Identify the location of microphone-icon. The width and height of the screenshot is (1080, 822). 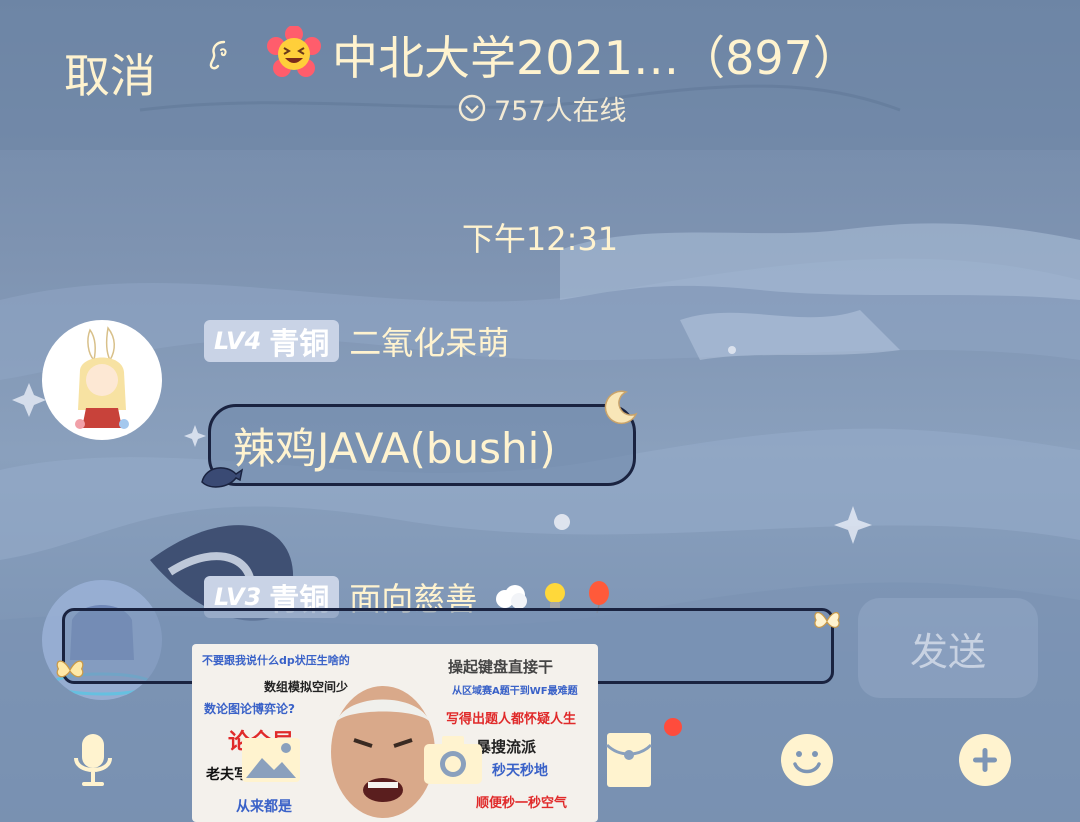
(93, 760).